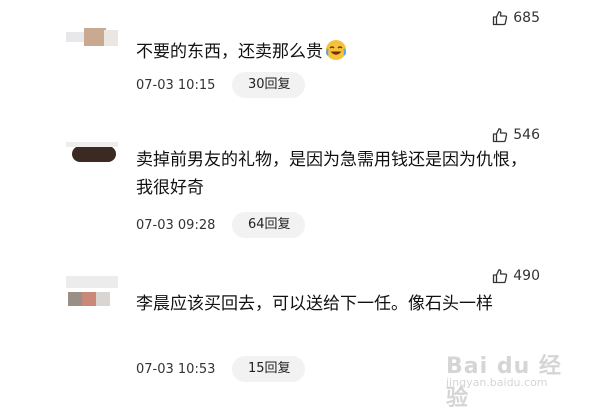 Image resolution: width=600 pixels, height=412 pixels. I want to click on baidu-jingyan-watermark: Bai du 经验 jingyan.baidu.com, so click(506, 379).